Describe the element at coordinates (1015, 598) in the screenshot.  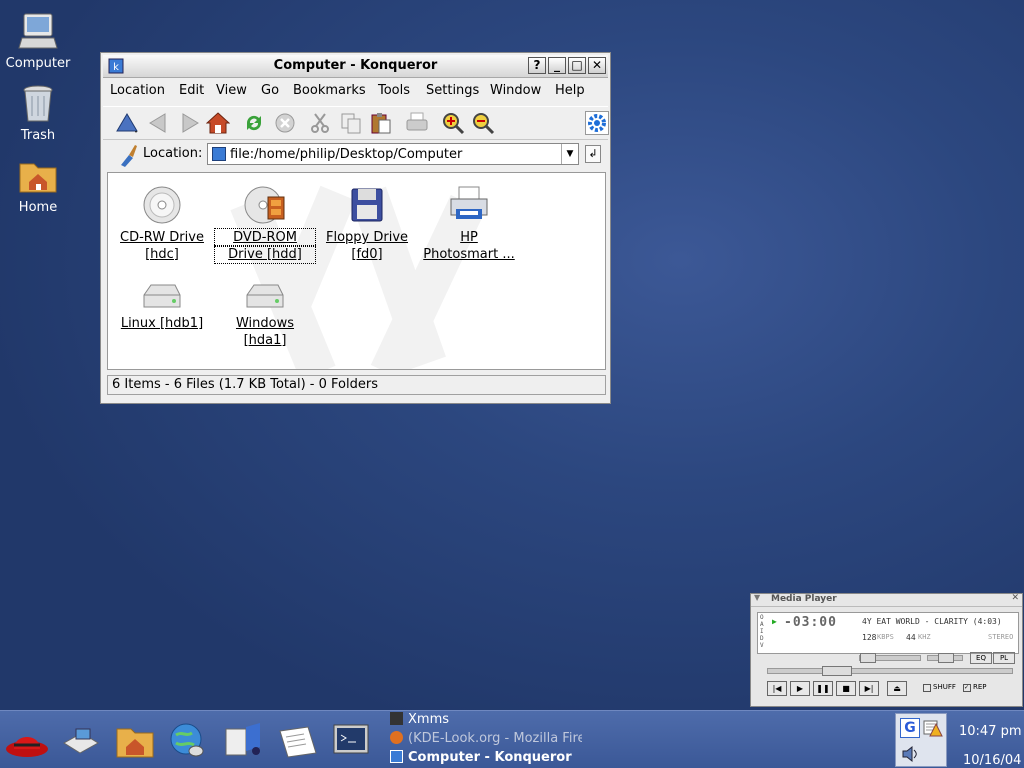
I see `close-icon: ✕` at that location.